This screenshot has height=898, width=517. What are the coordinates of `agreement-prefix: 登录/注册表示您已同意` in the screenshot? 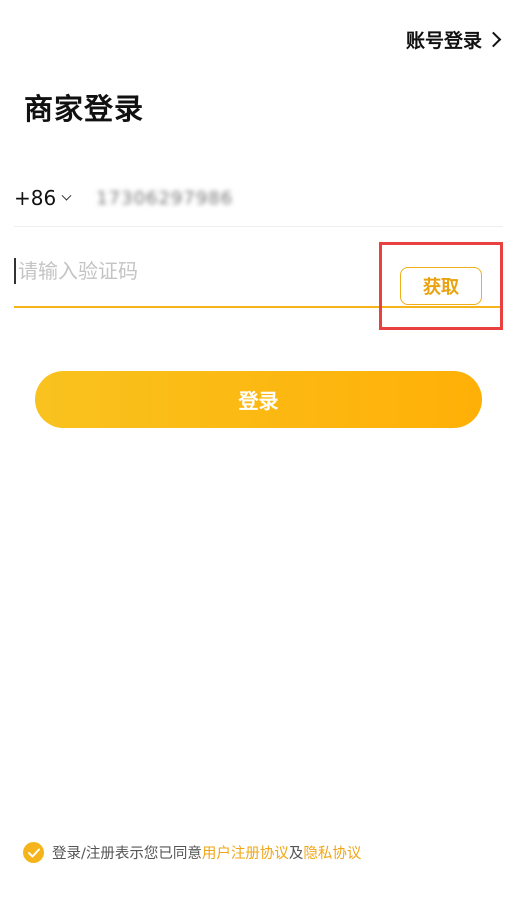 It's located at (127, 854).